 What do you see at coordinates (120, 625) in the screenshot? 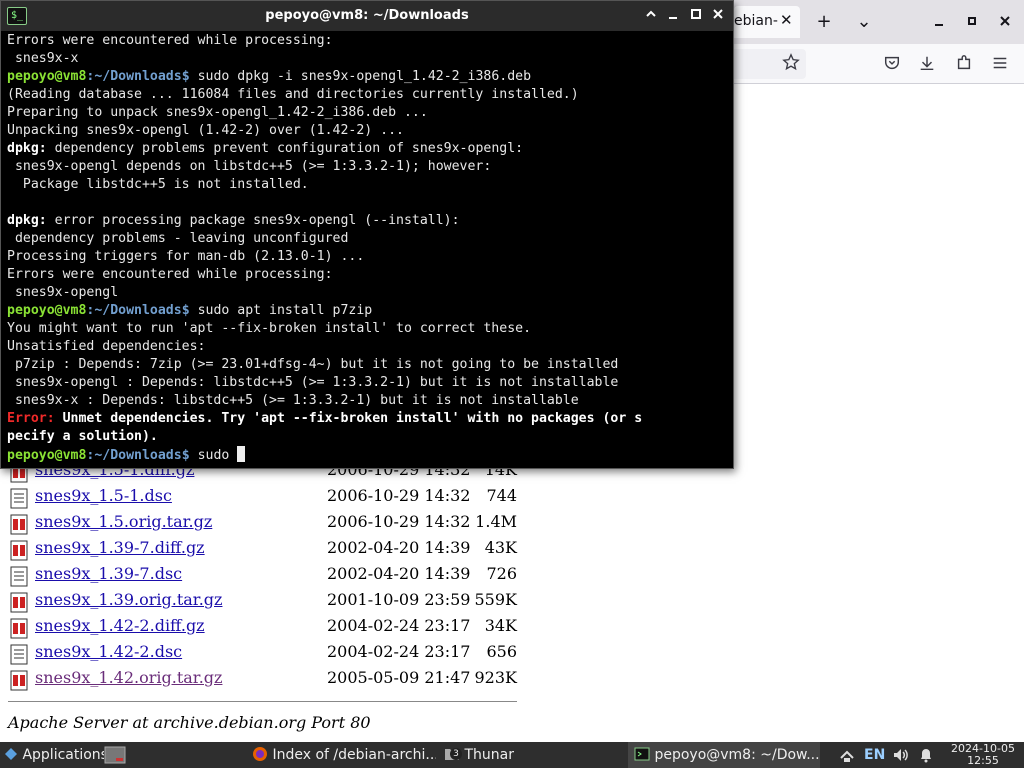
I see `file-link: snes9x_1.42-2.diff.gz` at bounding box center [120, 625].